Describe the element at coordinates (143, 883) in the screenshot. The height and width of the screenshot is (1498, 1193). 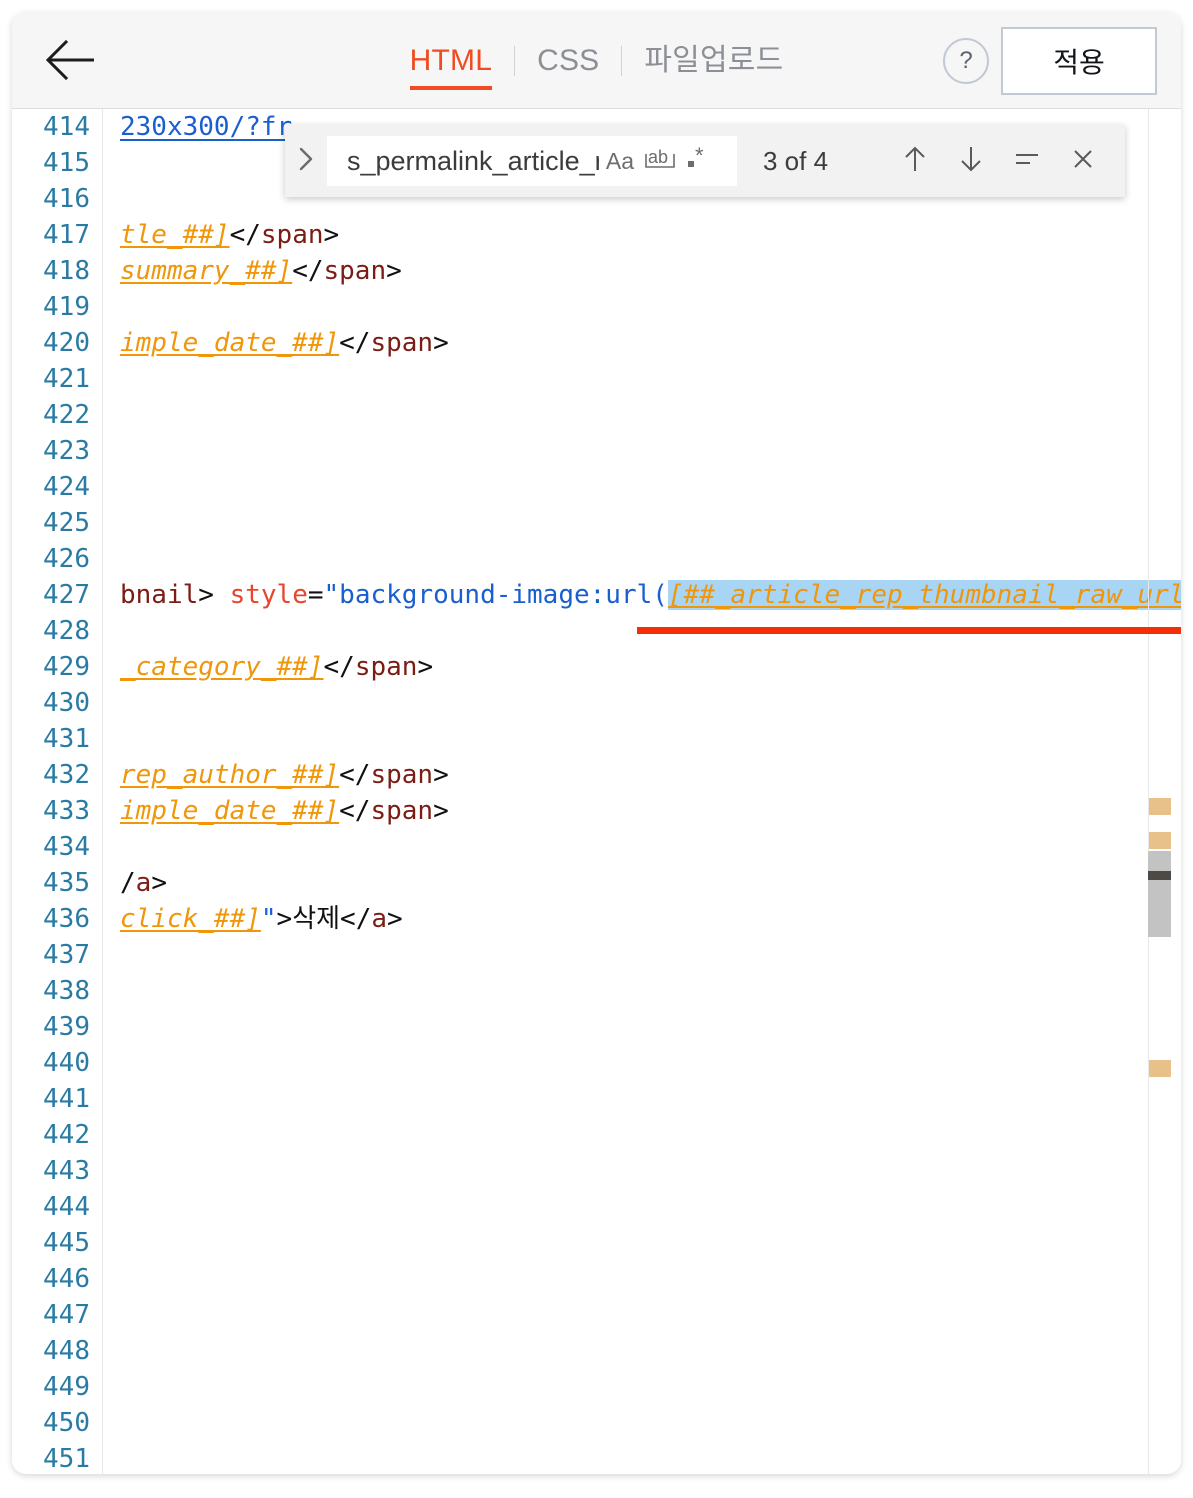
I see `code-token: a` at that location.